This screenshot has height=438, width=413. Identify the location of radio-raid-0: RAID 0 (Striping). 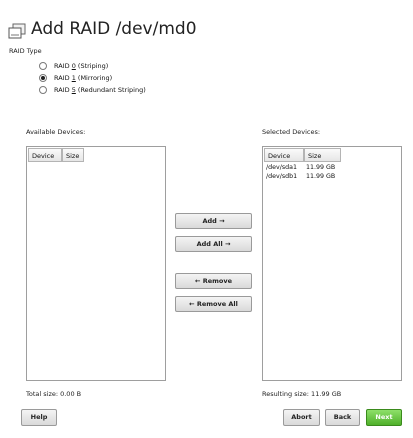
(73, 66).